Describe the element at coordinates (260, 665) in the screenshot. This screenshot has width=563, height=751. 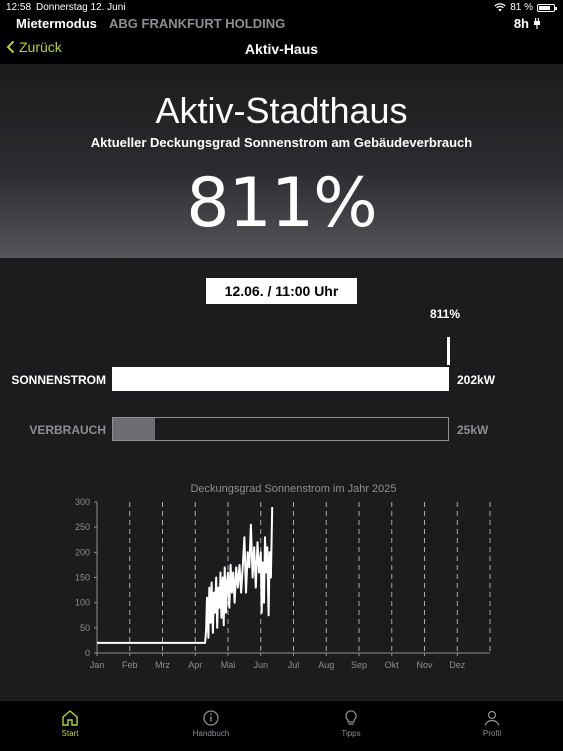
I see `x-tick-label: Jun` at that location.